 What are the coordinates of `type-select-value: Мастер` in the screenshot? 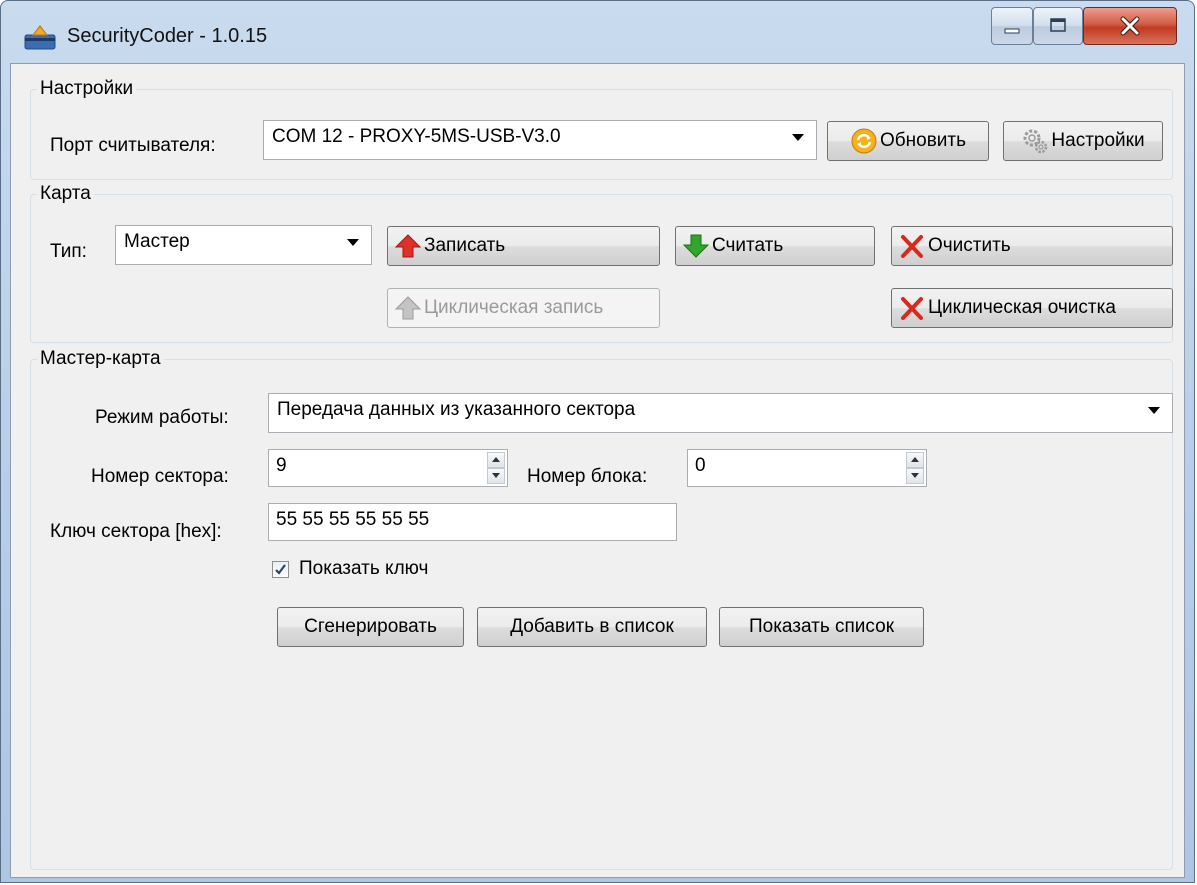 It's located at (157, 241).